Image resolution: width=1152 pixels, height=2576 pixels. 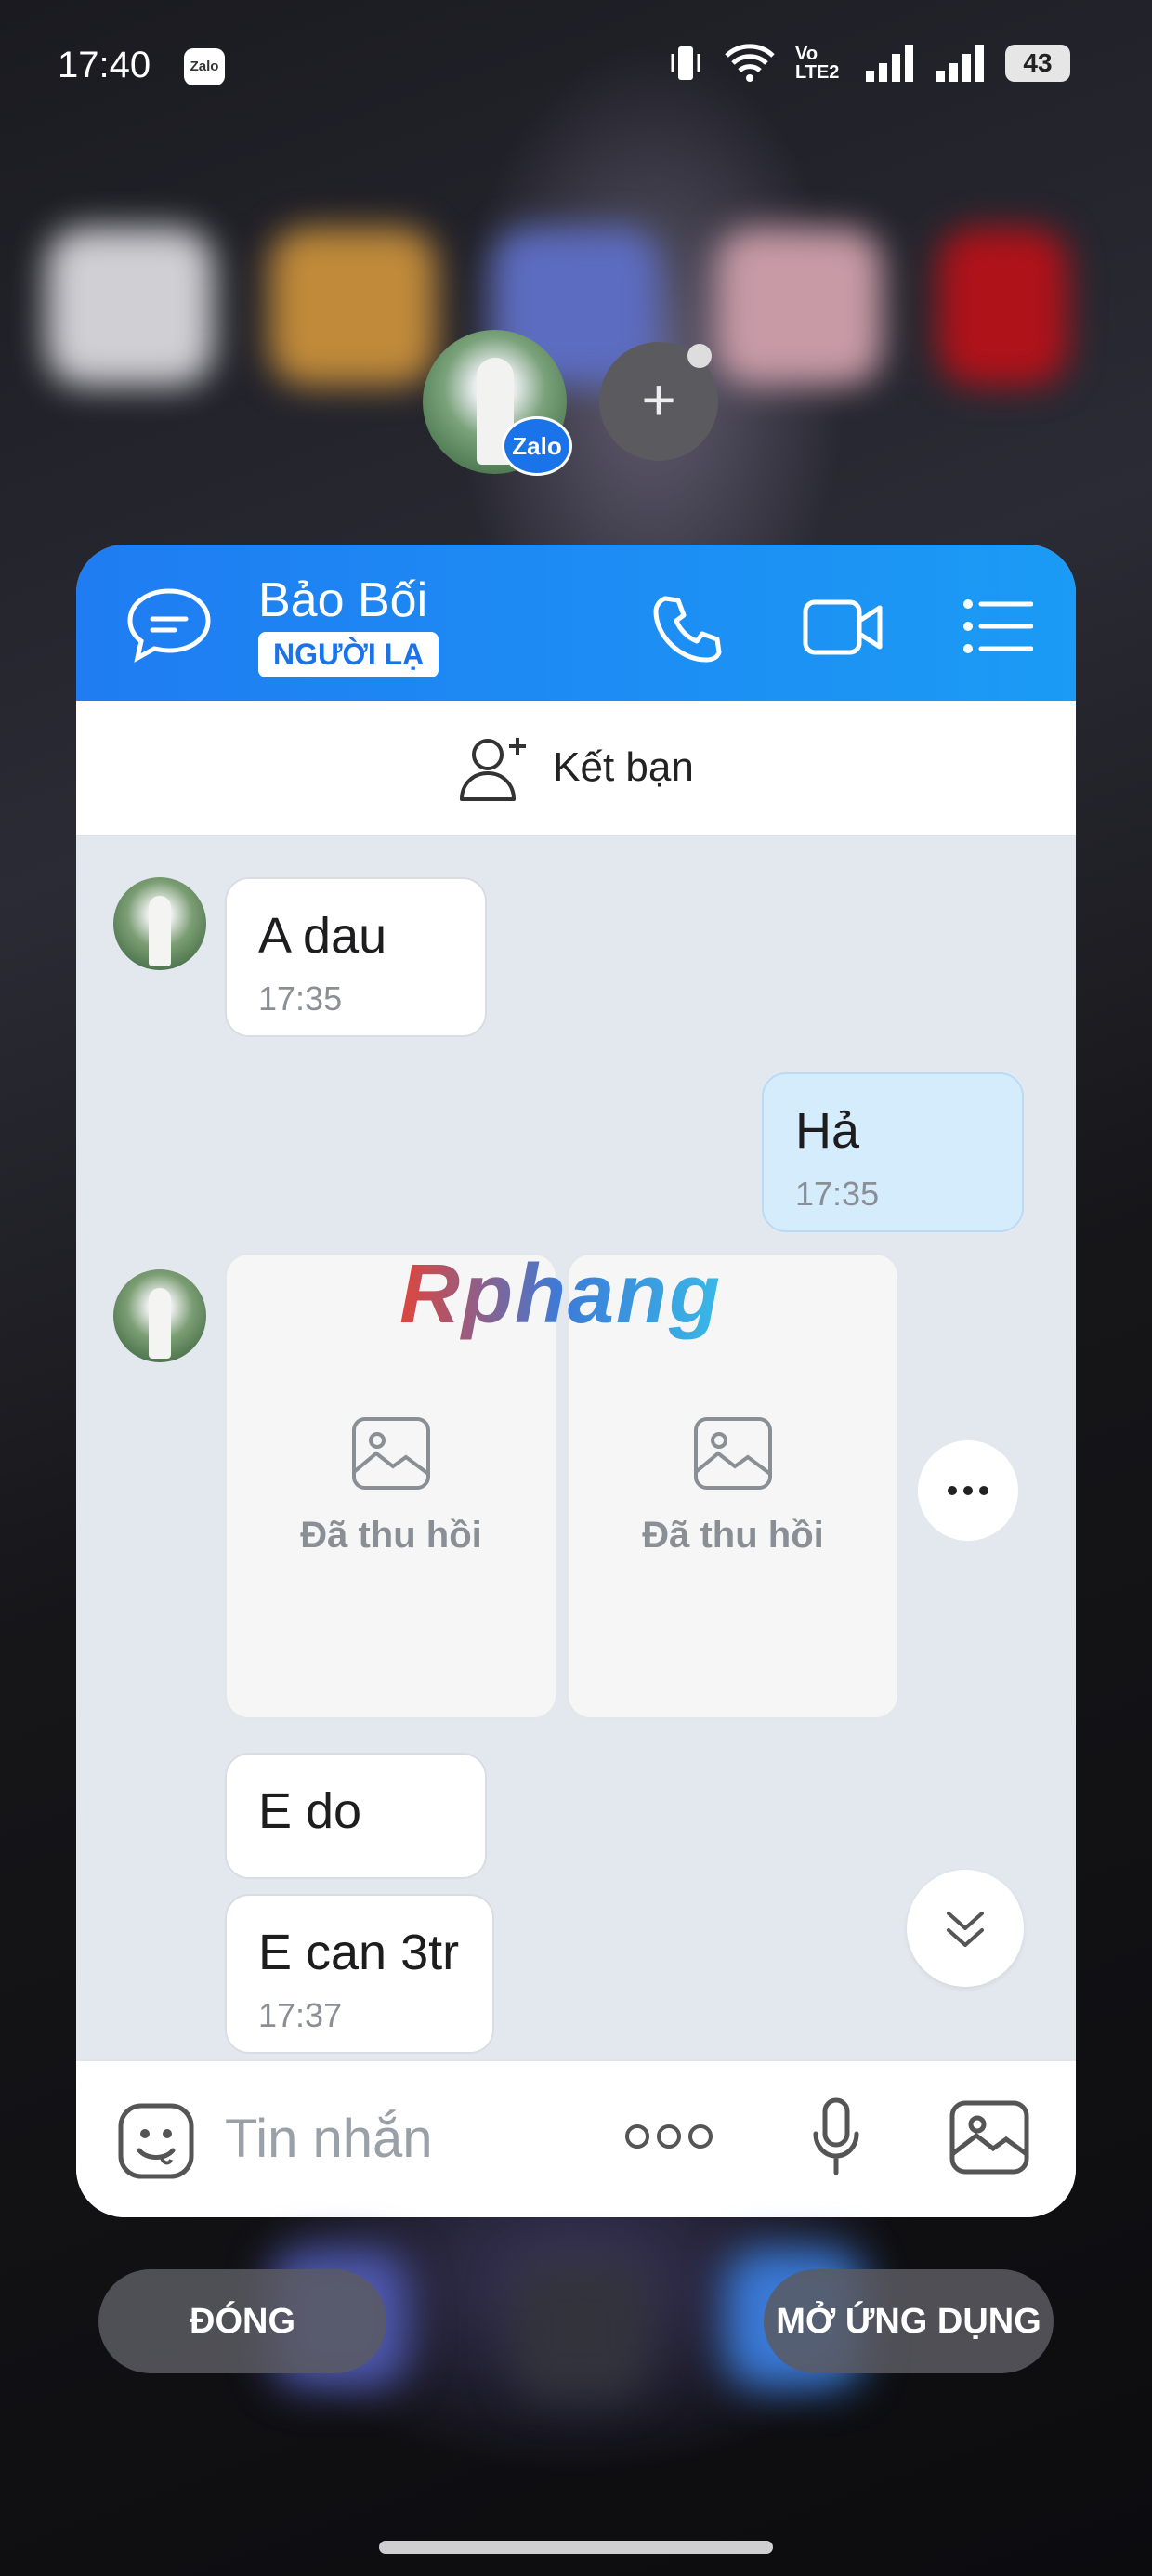 I want to click on chevron-double-down-icon, so click(x=965, y=1928).